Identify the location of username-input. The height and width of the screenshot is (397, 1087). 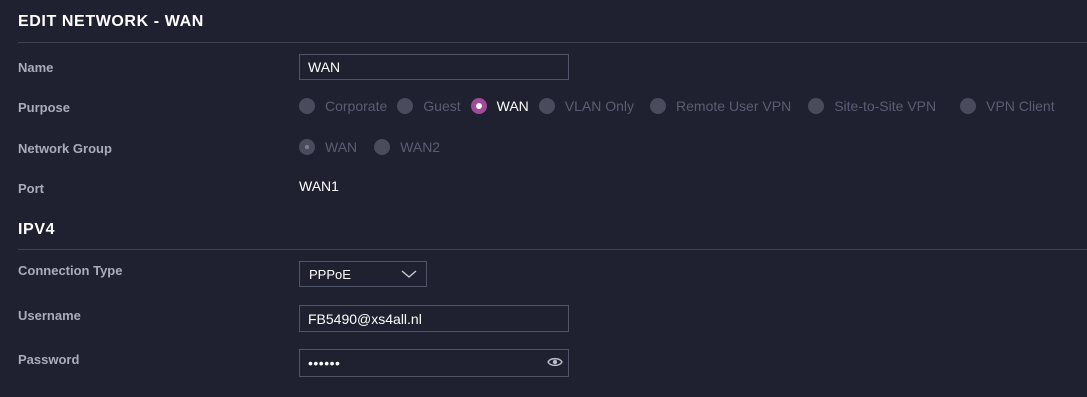
(434, 318).